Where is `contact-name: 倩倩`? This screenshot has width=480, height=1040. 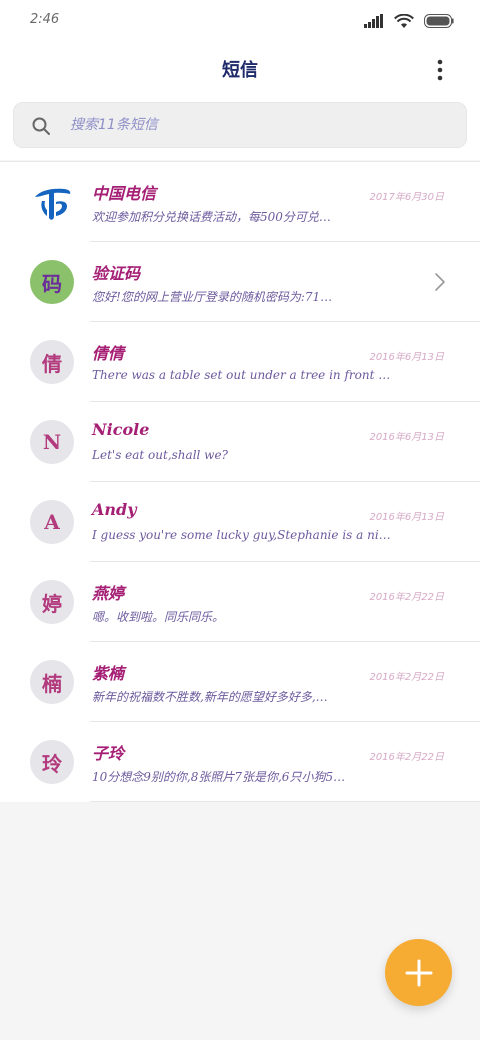 contact-name: 倩倩 is located at coordinates (108, 353).